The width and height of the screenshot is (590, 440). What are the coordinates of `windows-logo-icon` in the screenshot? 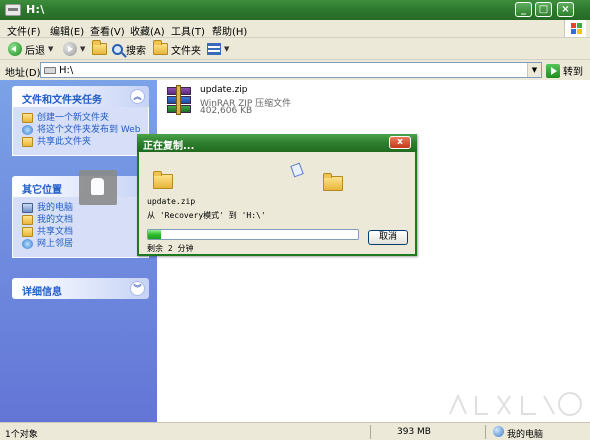 It's located at (575, 28).